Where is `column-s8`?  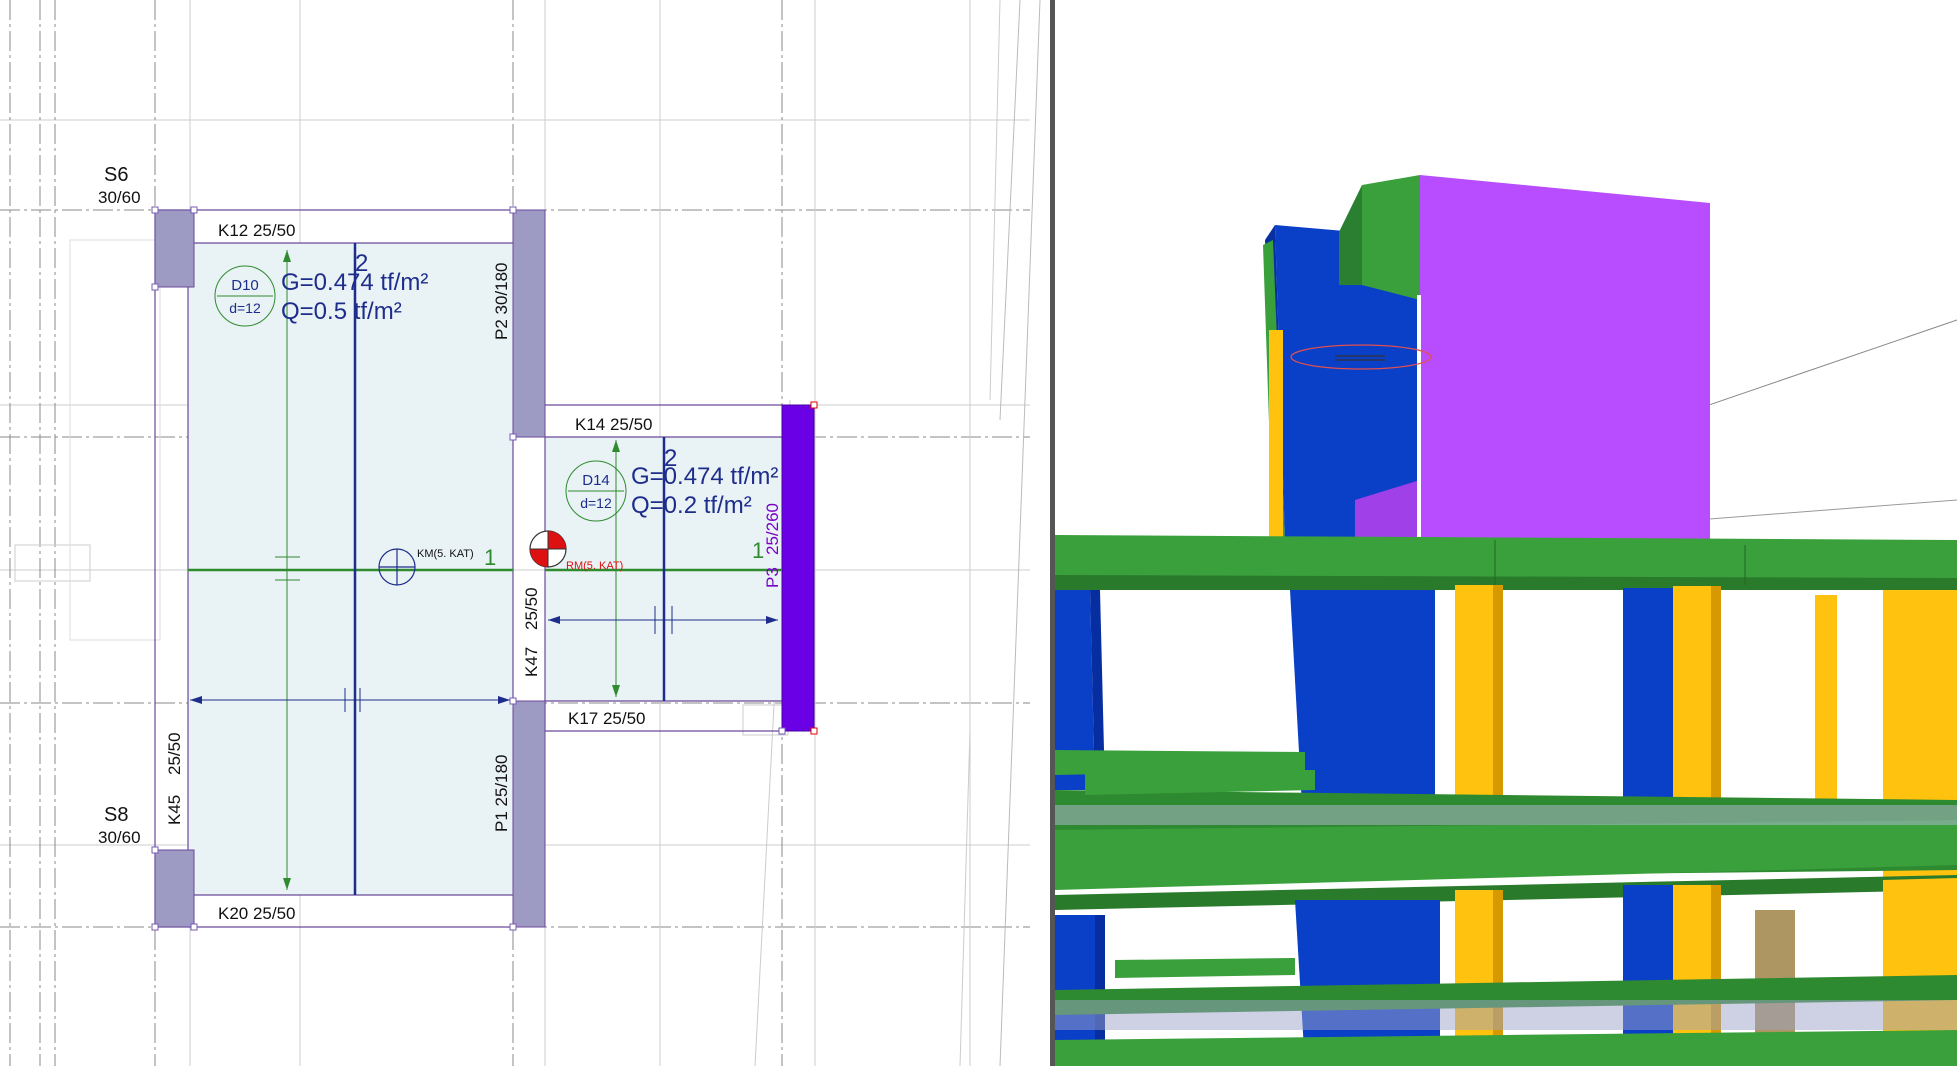
column-s8 is located at coordinates (174, 888).